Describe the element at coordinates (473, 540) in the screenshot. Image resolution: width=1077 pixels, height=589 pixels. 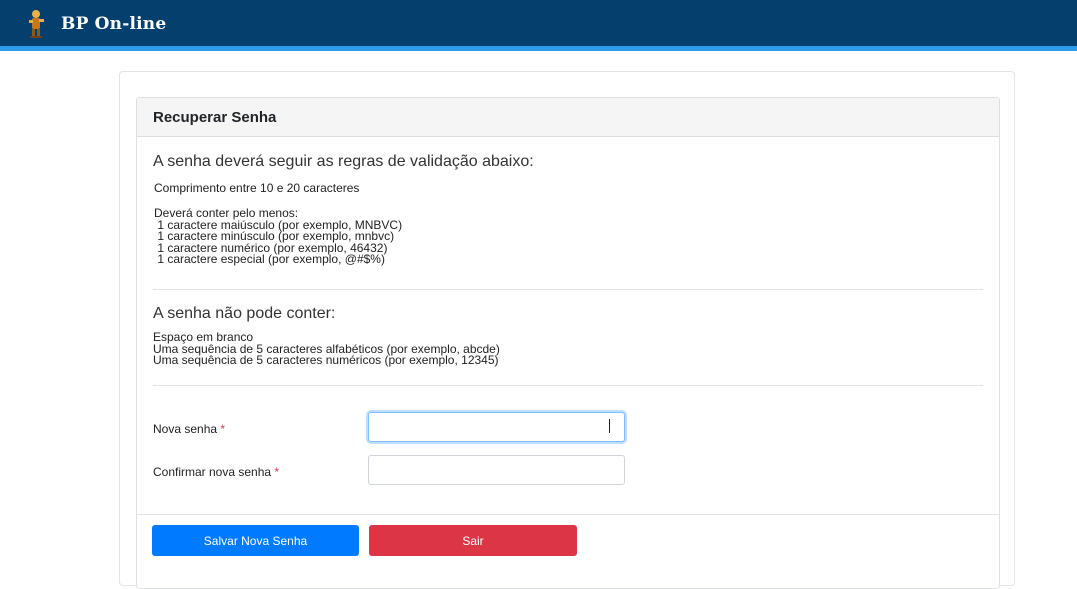
I see `exit-button: Sair` at that location.